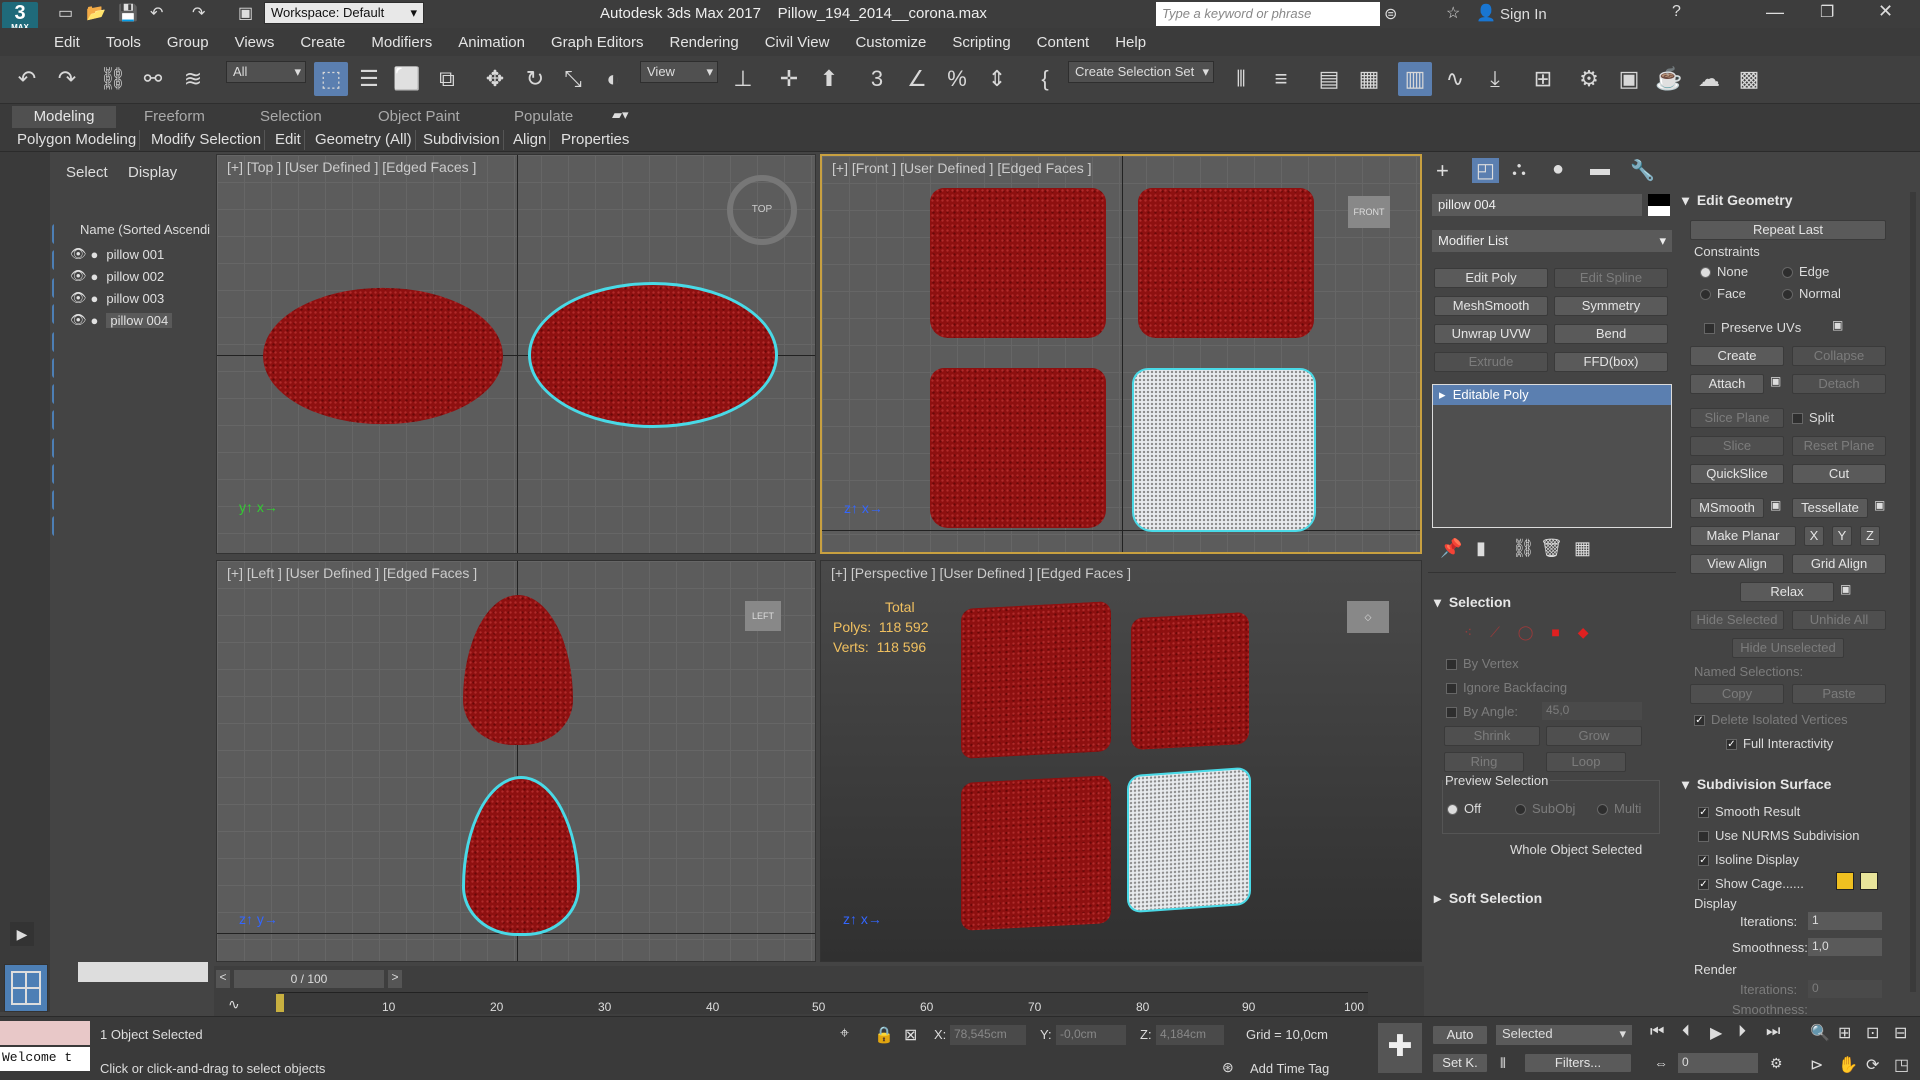 This screenshot has height=1080, width=1920. What do you see at coordinates (123, 42) in the screenshot?
I see `menu-tools: Tools` at bounding box center [123, 42].